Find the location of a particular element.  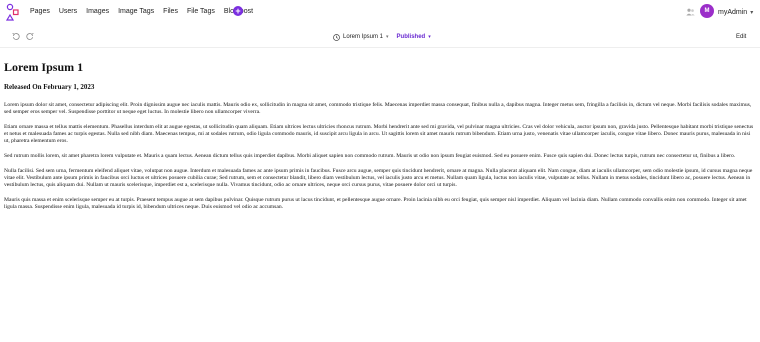

nav-item-pages: Pages is located at coordinates (40, 12).